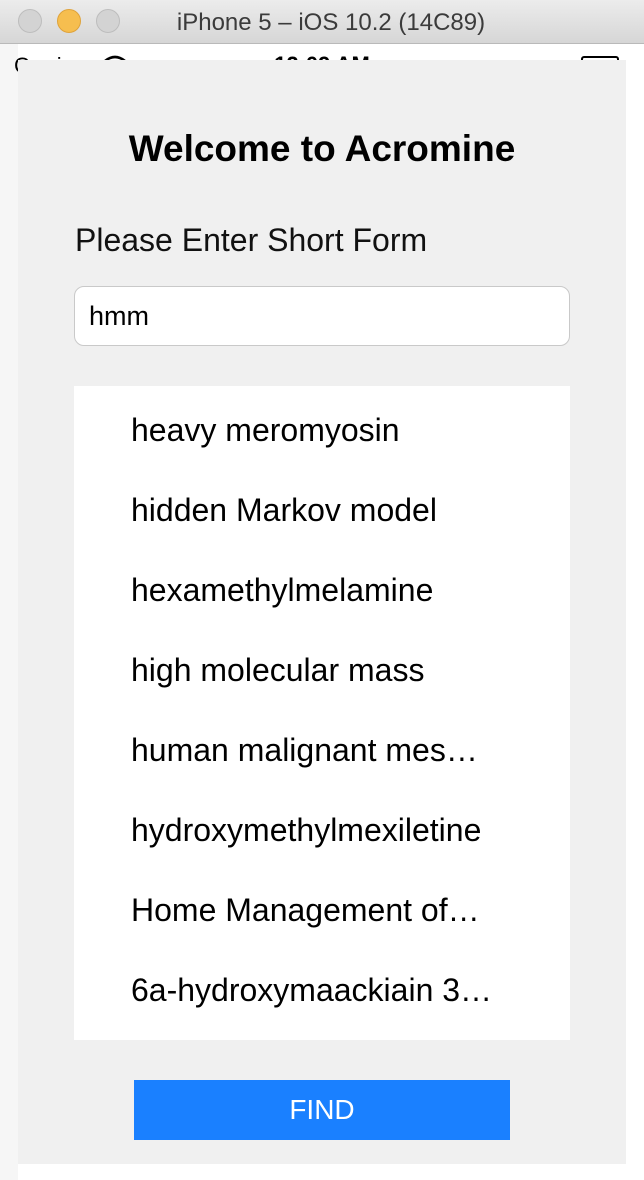 This screenshot has width=644, height=1180. Describe the element at coordinates (331, 22) in the screenshot. I see `window-title: iPhone 5 – iOS 10.2 (14C89)` at that location.